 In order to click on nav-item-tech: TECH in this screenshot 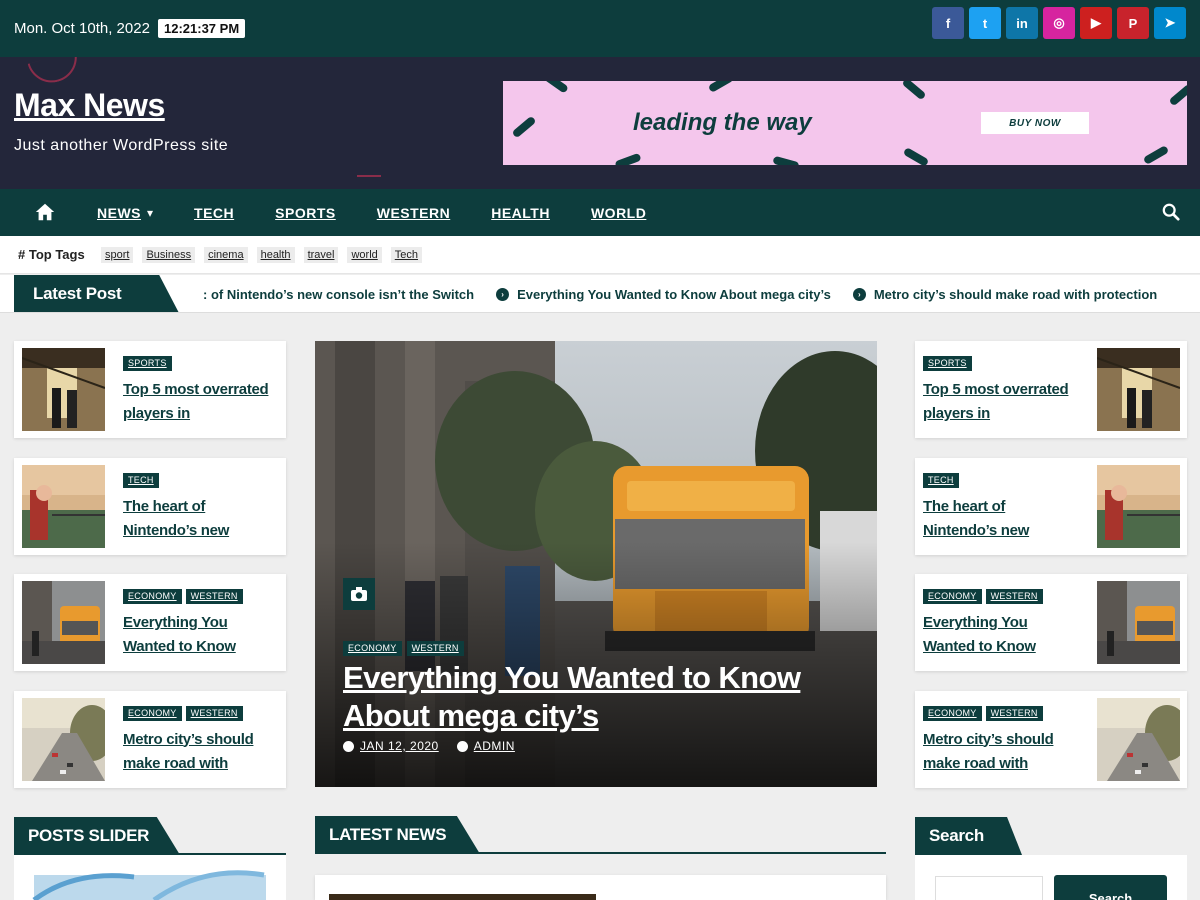, I will do `click(214, 213)`.